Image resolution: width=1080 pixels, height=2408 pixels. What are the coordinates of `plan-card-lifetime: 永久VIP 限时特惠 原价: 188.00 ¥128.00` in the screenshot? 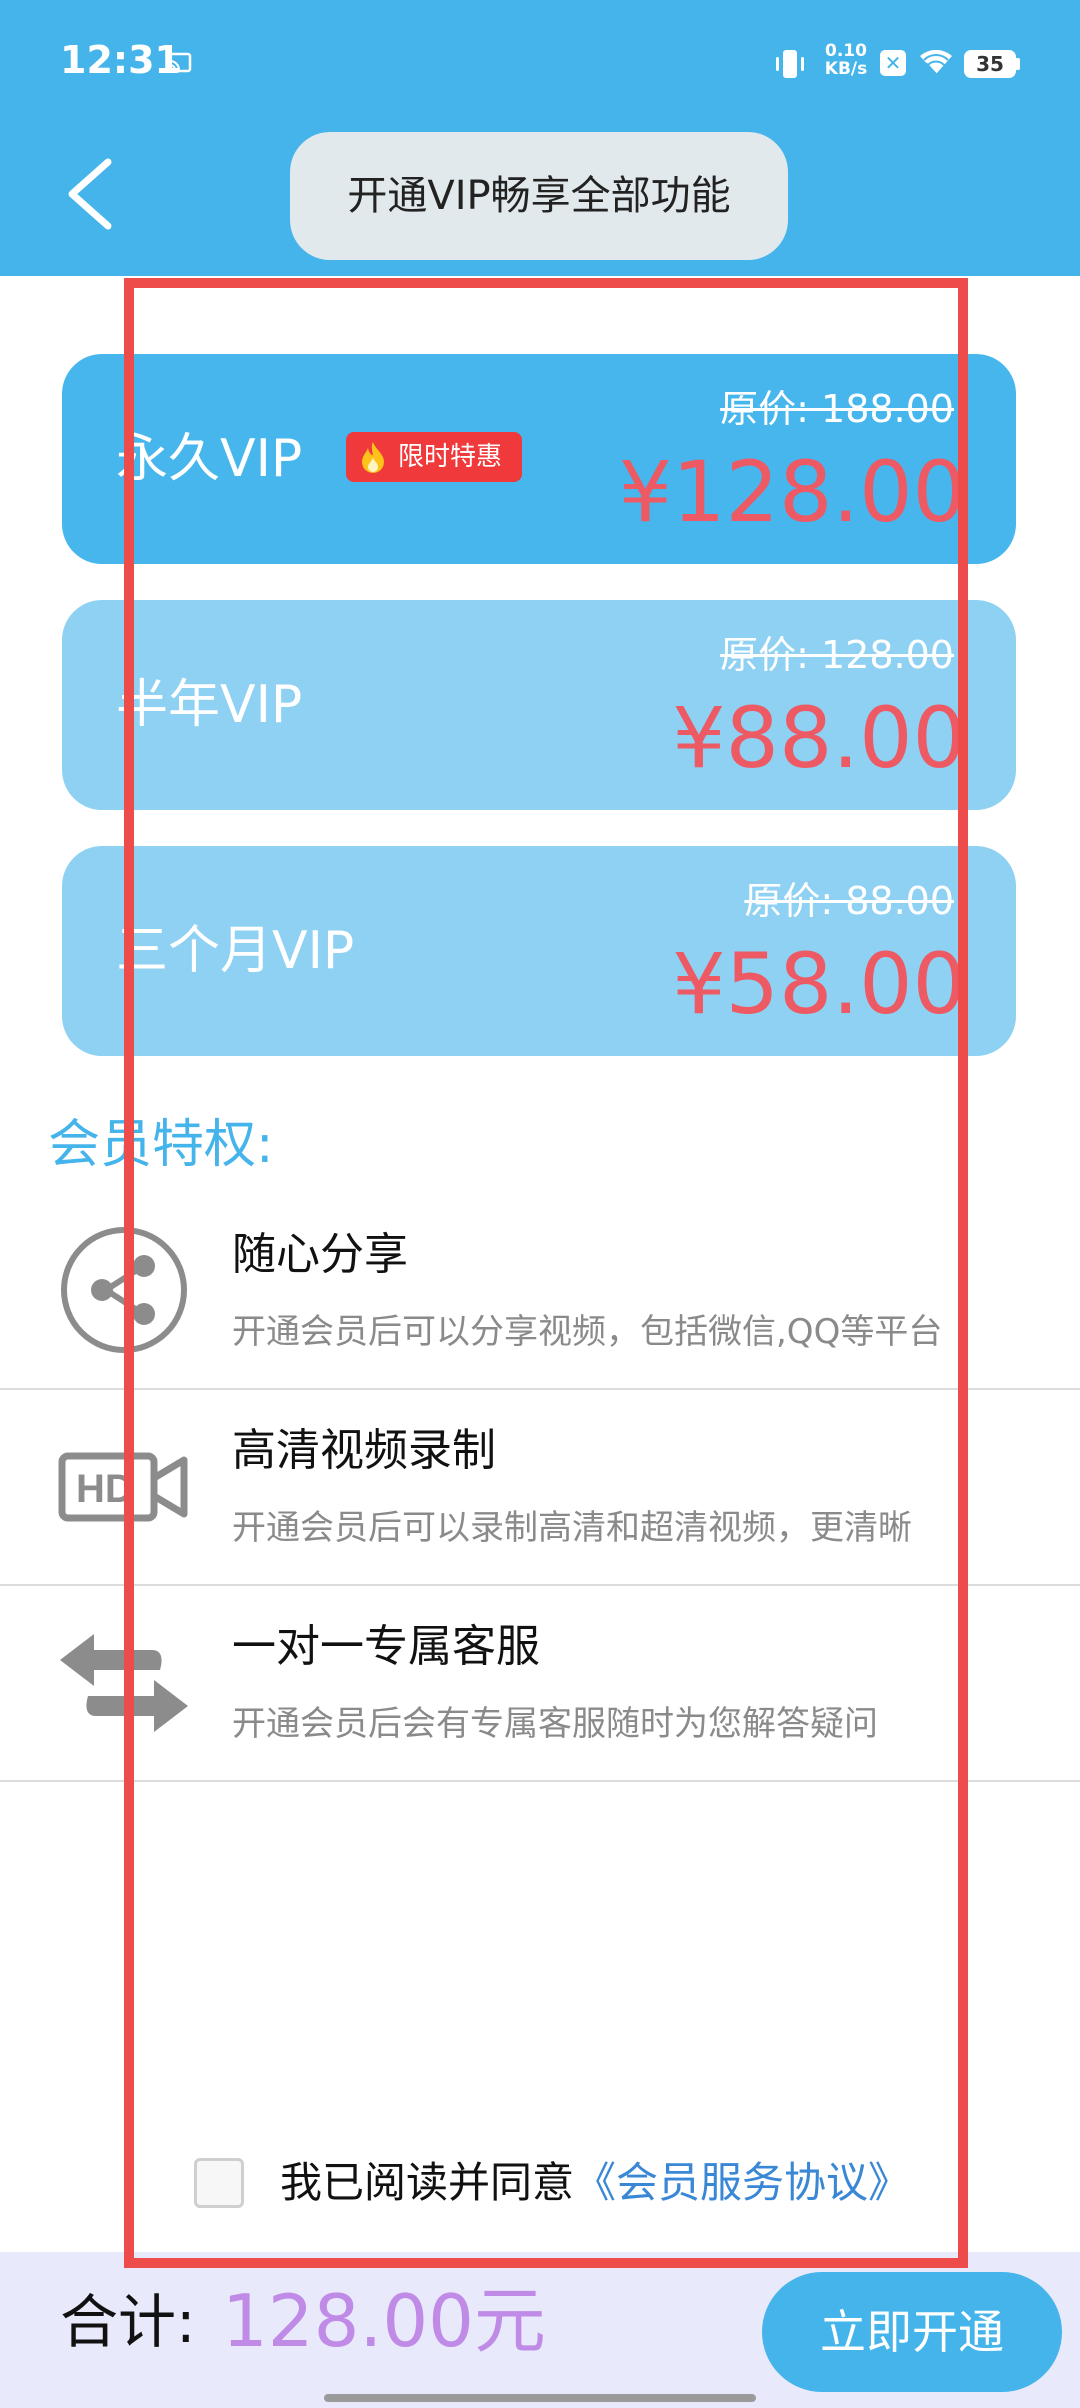 It's located at (539, 459).